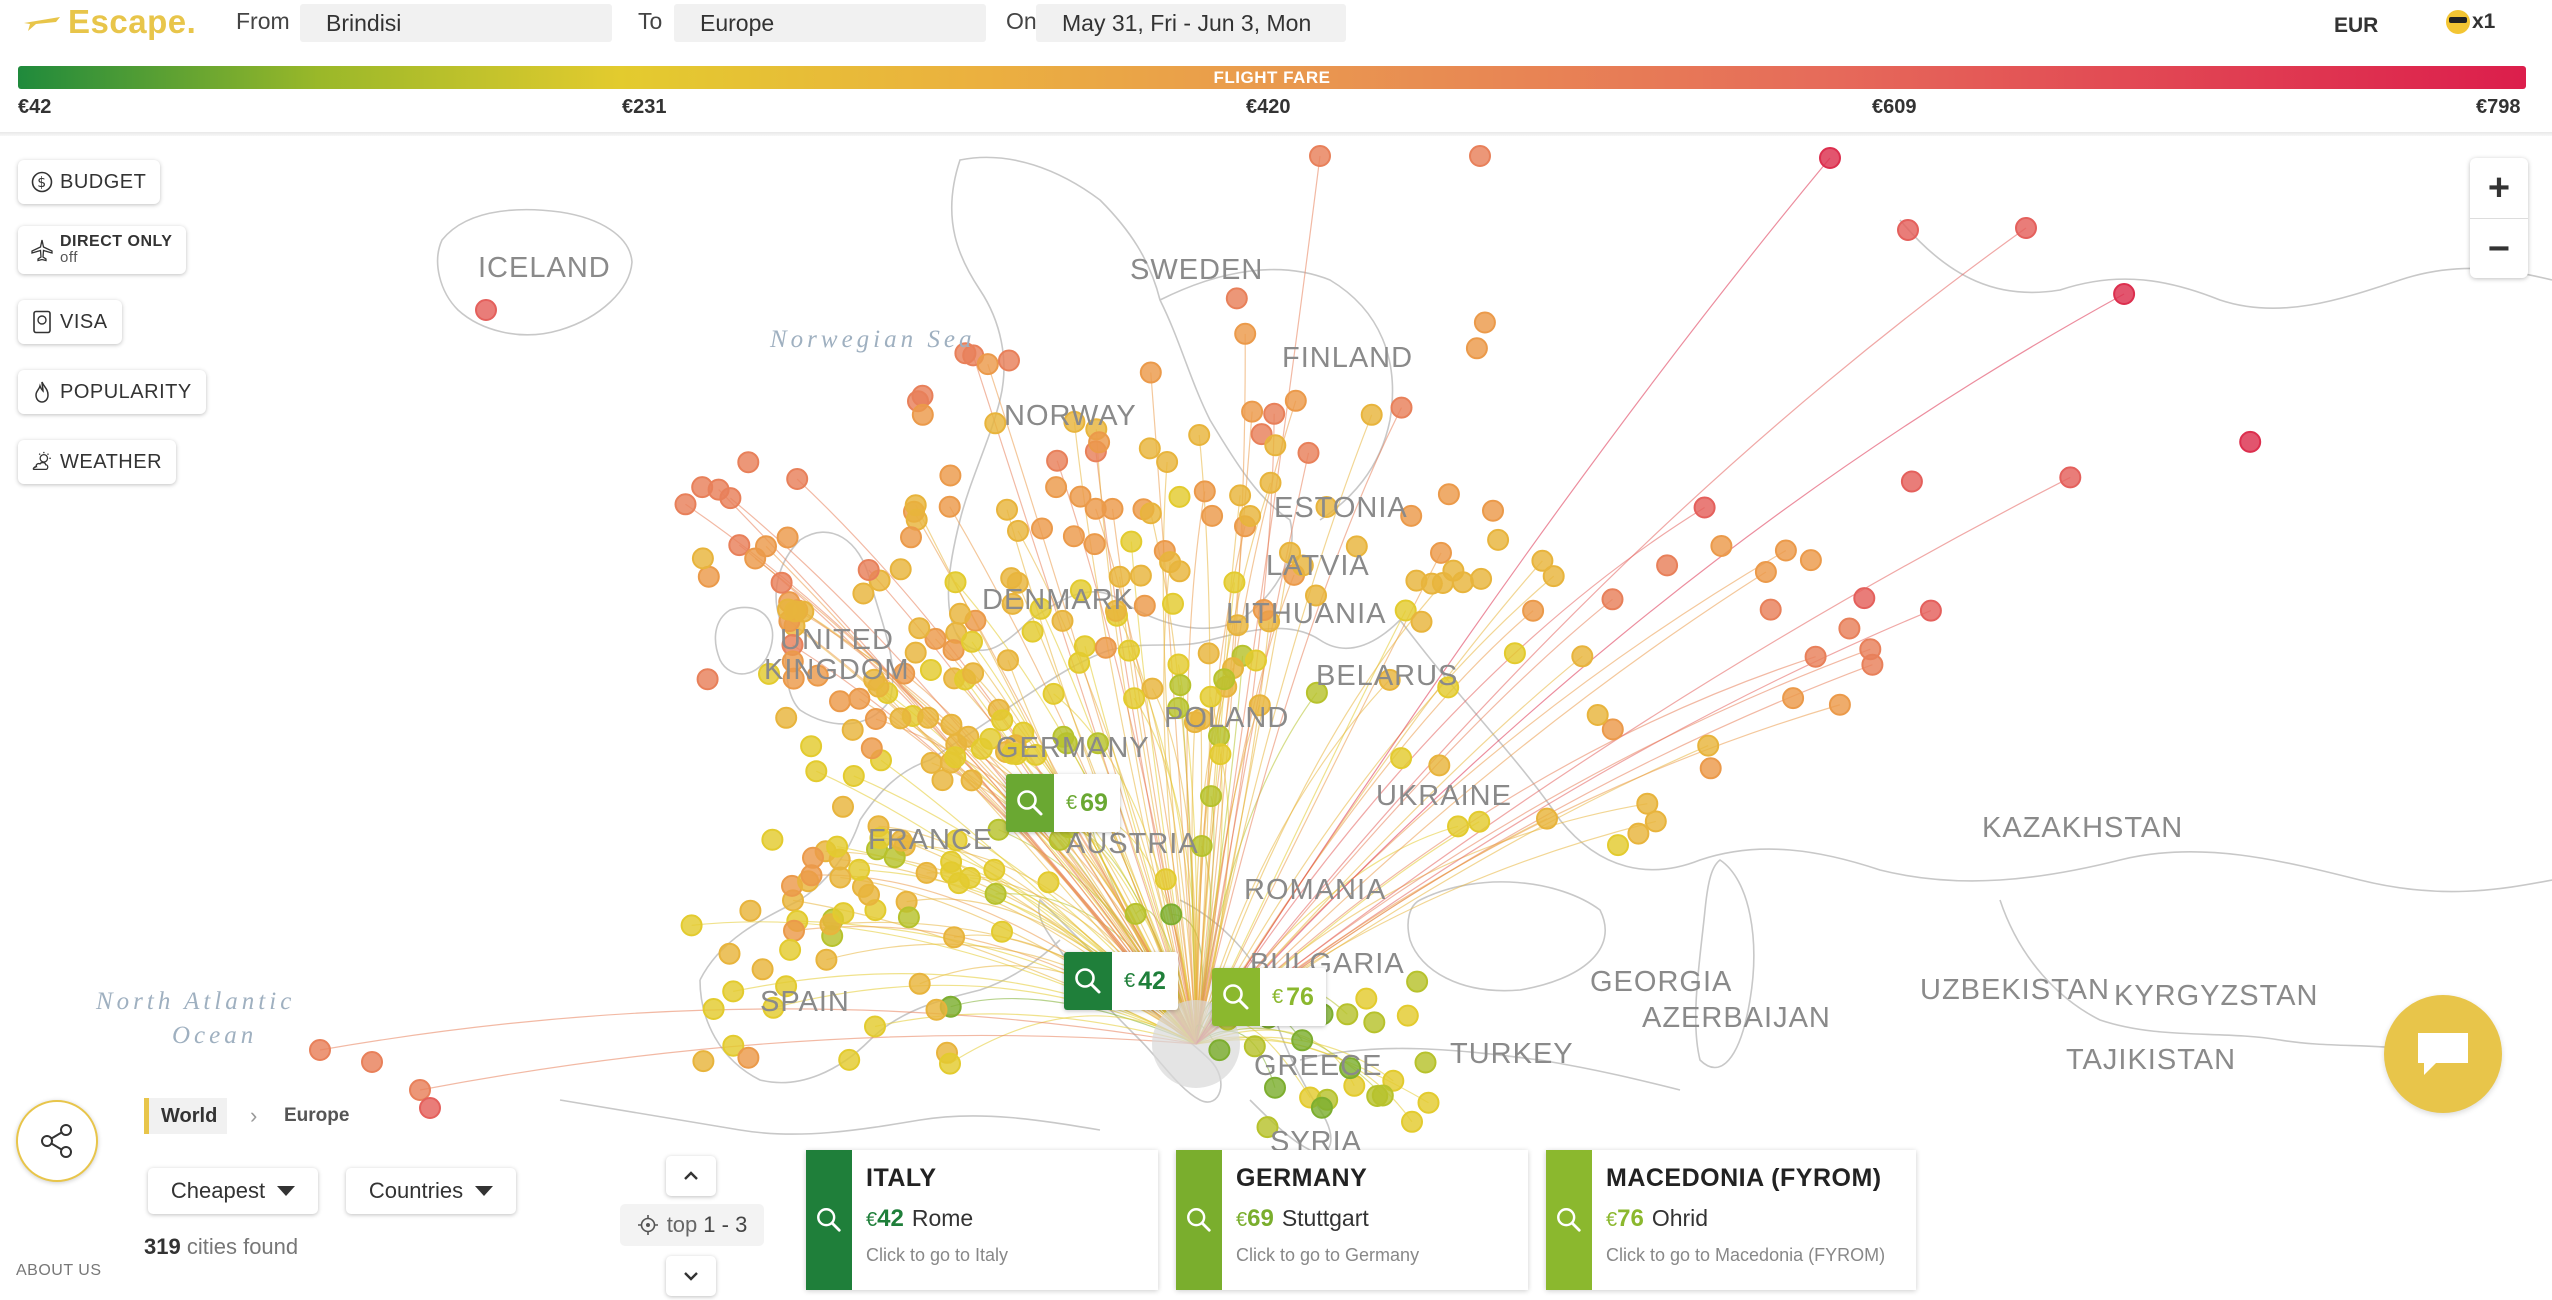 This screenshot has height=1300, width=2552. What do you see at coordinates (2484, 21) in the screenshot?
I see `passenger-count: x1` at bounding box center [2484, 21].